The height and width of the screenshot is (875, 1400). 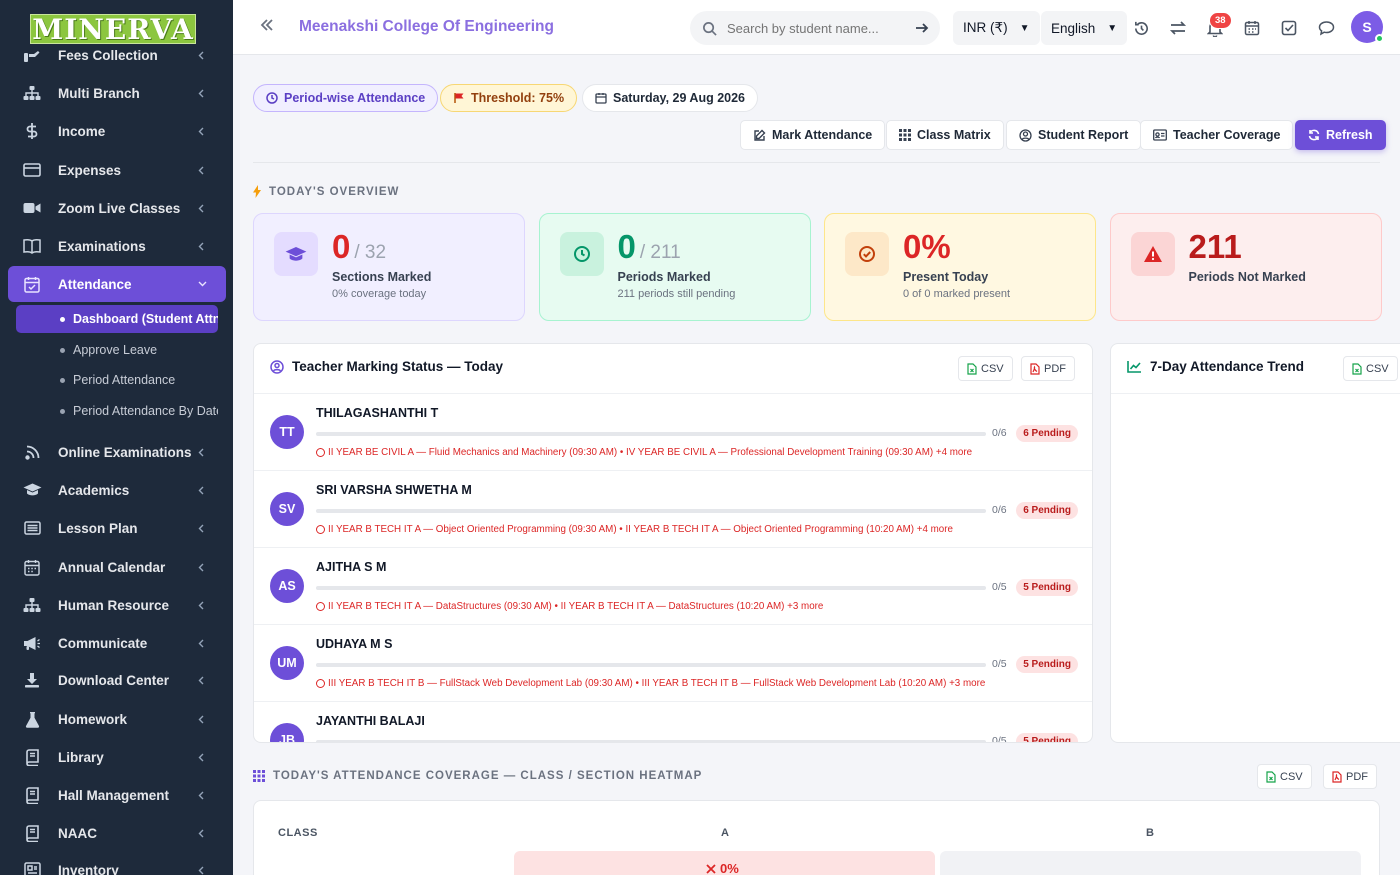 I want to click on search-submit-icon, so click(x=922, y=28).